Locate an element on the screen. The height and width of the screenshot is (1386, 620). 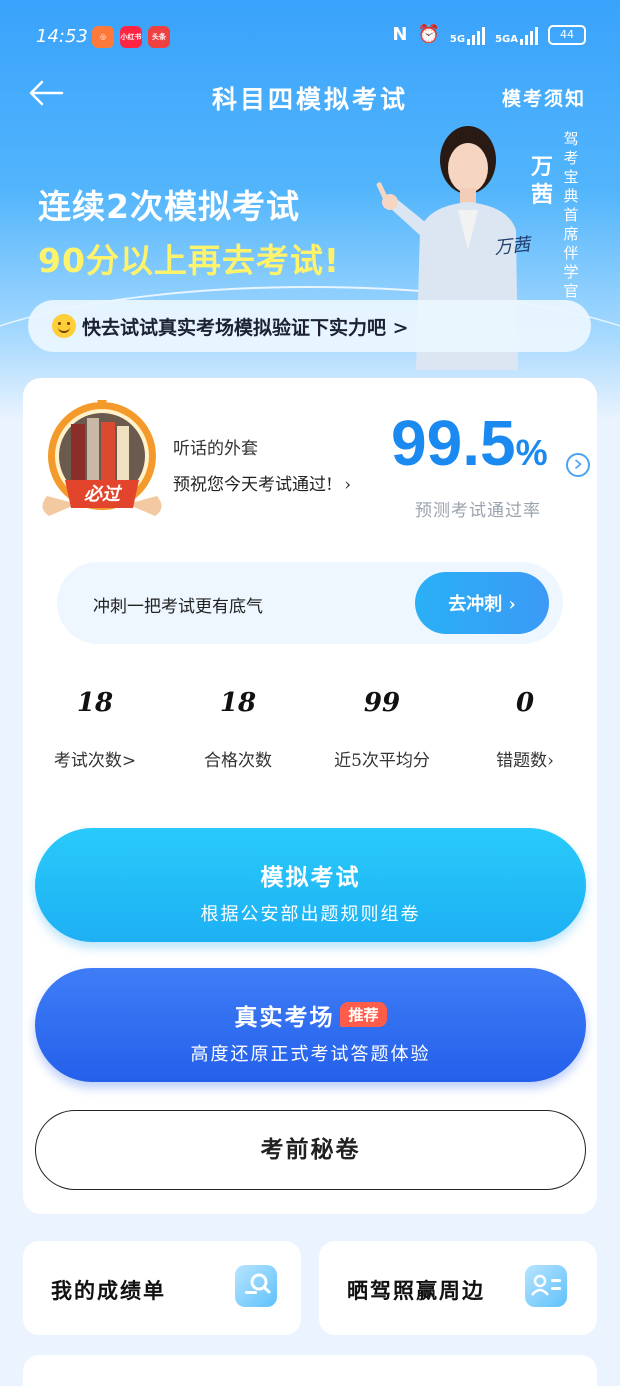
real-exam-subtitle: 高度还原正式考试答题体验 is located at coordinates (310, 1054).